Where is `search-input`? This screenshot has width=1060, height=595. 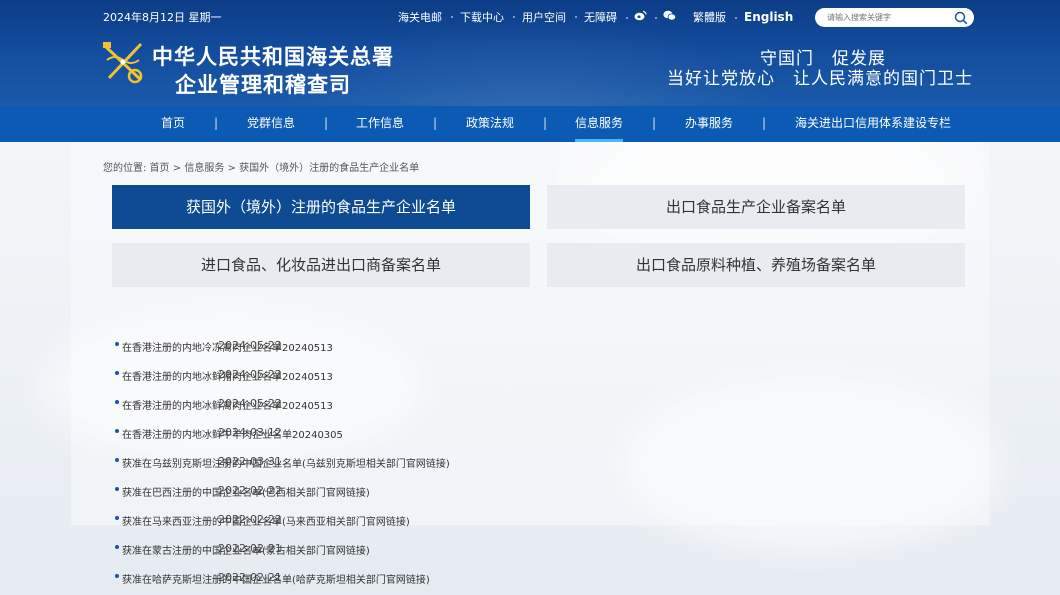
search-input is located at coordinates (886, 17).